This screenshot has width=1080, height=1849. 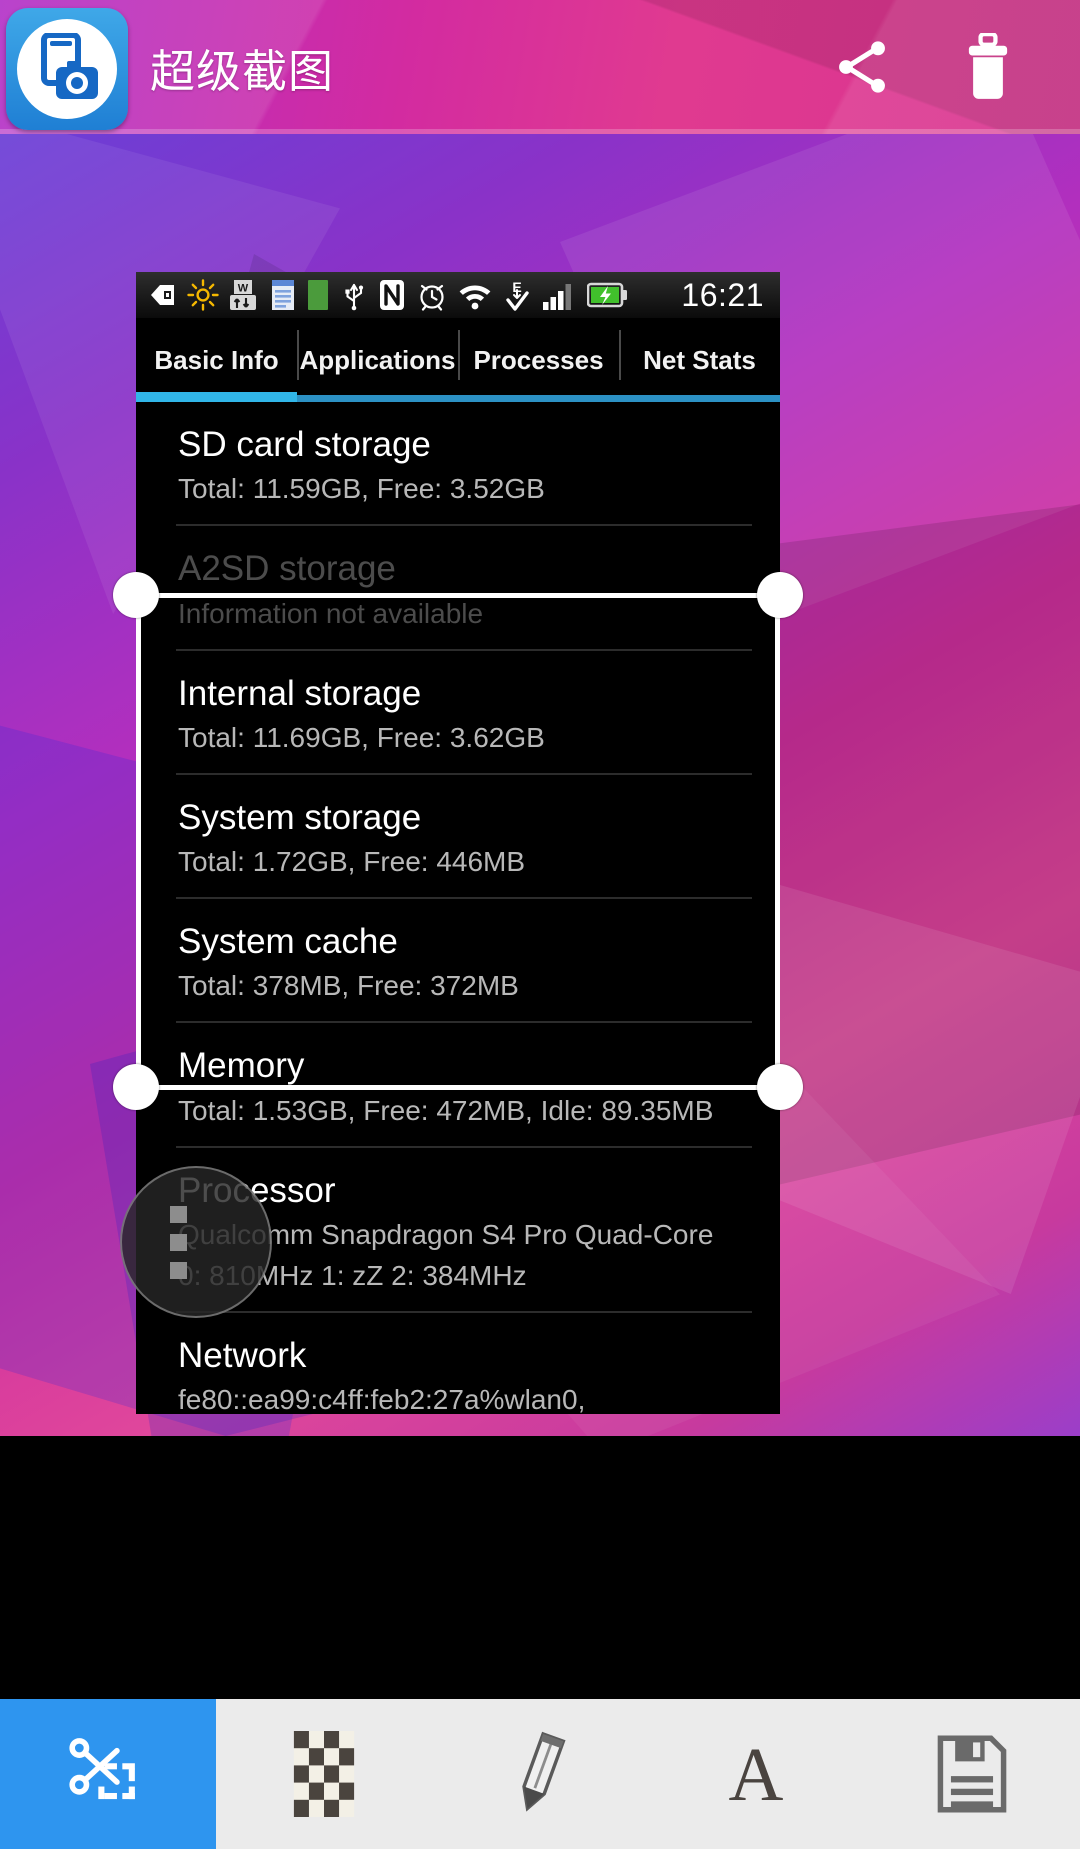 I want to click on row-title: System storage, so click(x=300, y=817).